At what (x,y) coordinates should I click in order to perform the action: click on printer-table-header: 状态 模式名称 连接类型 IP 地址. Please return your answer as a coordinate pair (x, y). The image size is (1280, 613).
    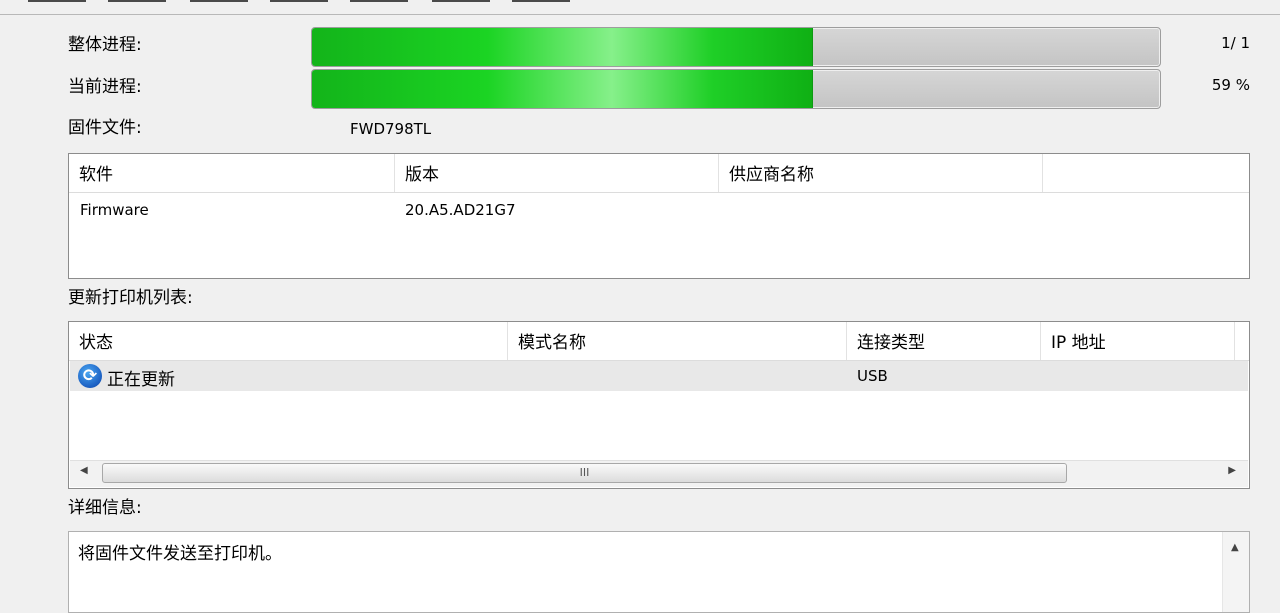
    Looking at the image, I should click on (659, 341).